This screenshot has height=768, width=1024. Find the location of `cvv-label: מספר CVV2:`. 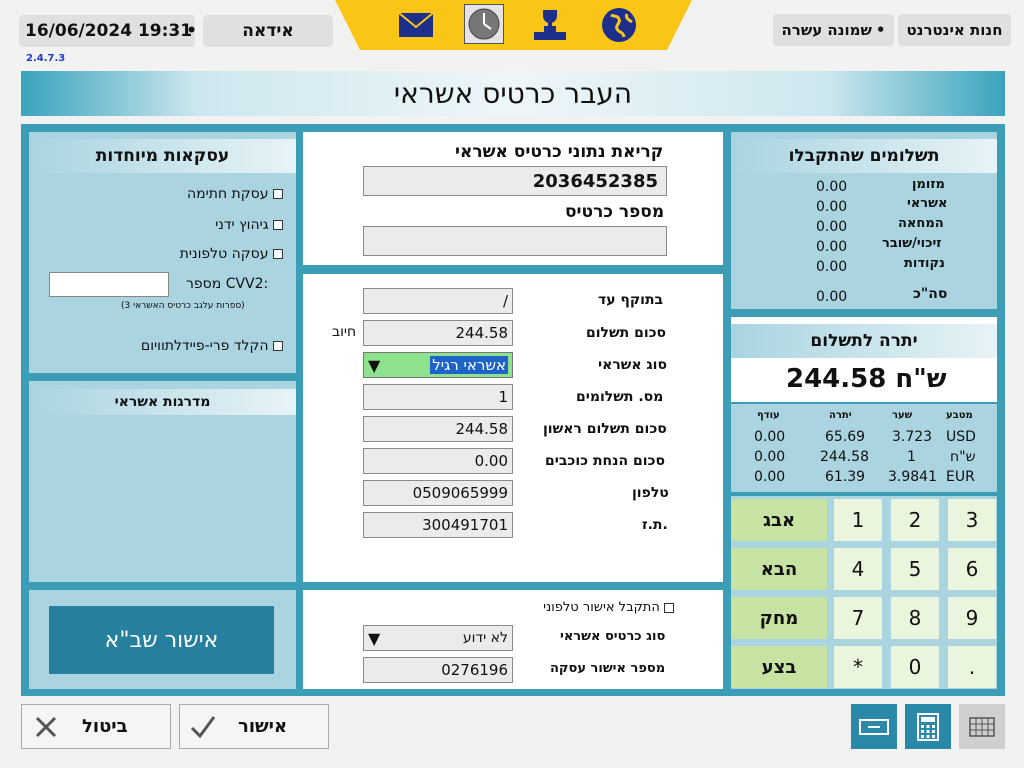

cvv-label: מספר CVV2: is located at coordinates (227, 284).